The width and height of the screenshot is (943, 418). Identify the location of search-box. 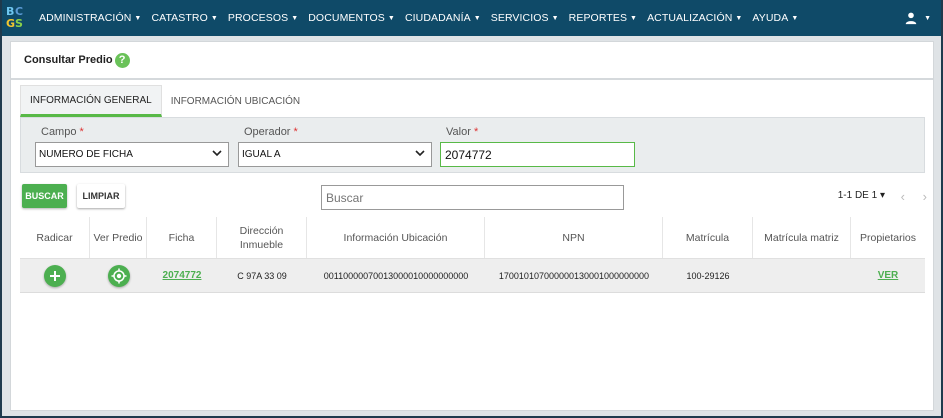
(472, 197).